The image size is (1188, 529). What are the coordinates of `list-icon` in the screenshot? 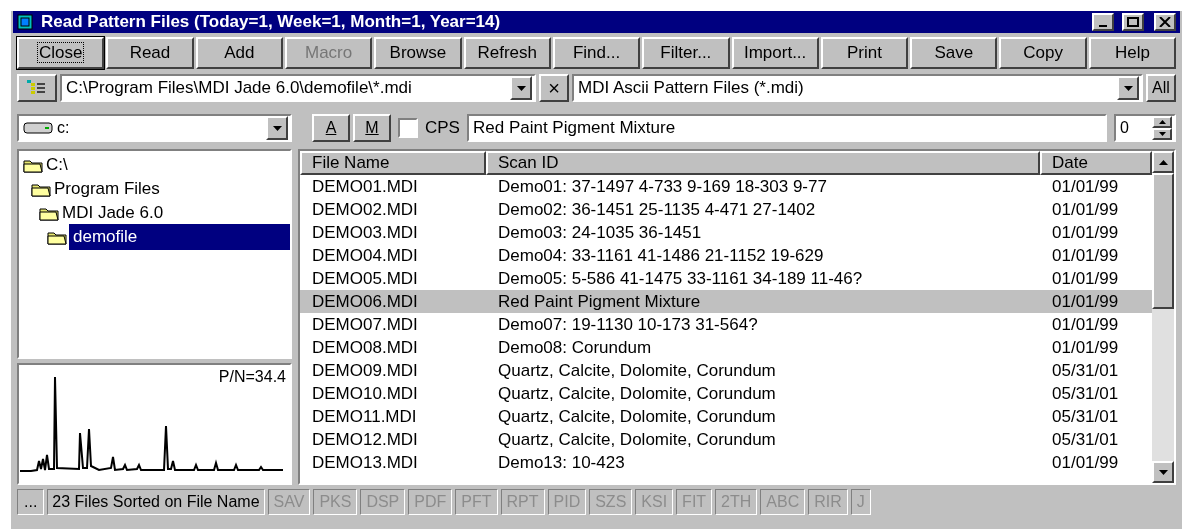 It's located at (37, 88).